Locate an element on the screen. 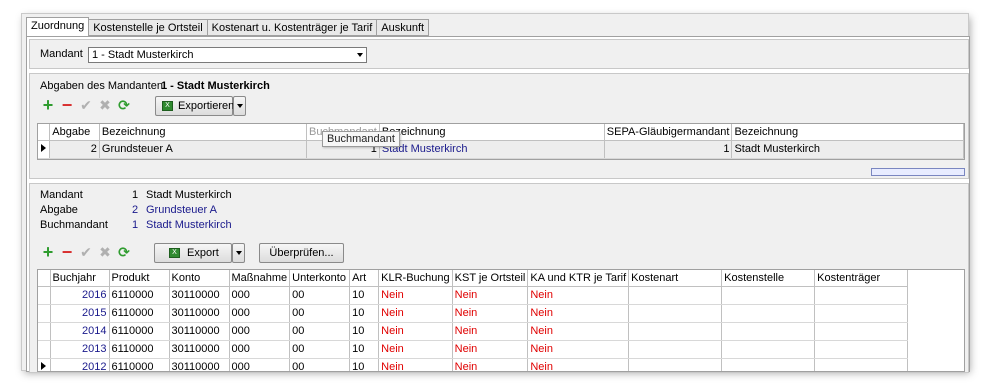 The height and width of the screenshot is (386, 989). export-button: X Export is located at coordinates (193, 253).